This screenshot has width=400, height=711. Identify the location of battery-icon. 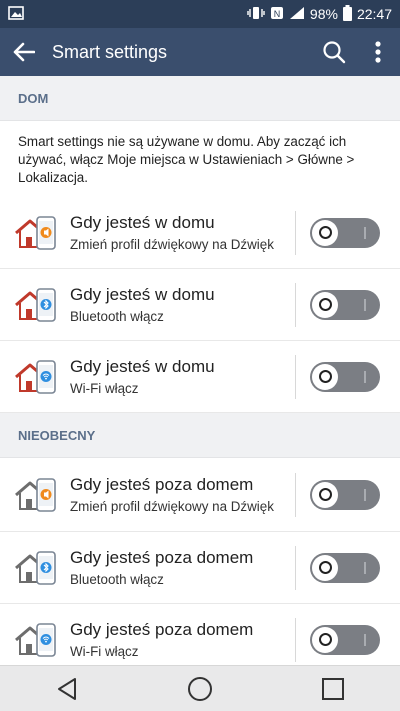
(347, 14).